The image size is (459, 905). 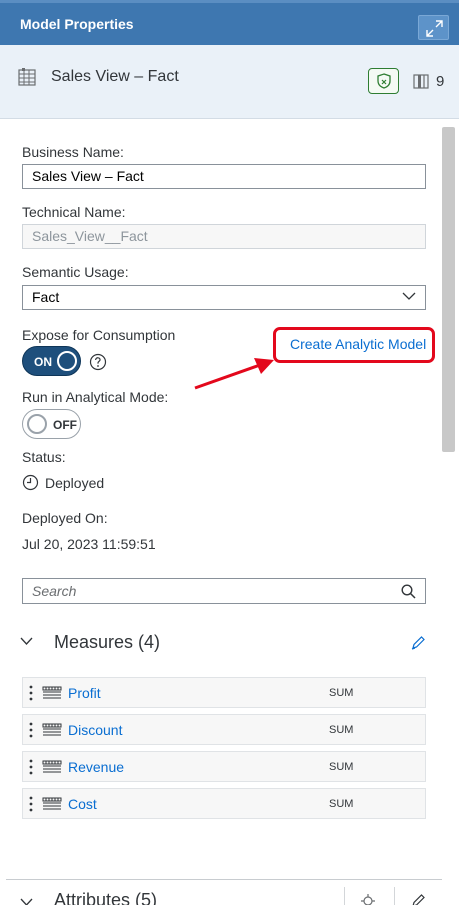 I want to click on semantic-usage-select: Fact, so click(x=224, y=297).